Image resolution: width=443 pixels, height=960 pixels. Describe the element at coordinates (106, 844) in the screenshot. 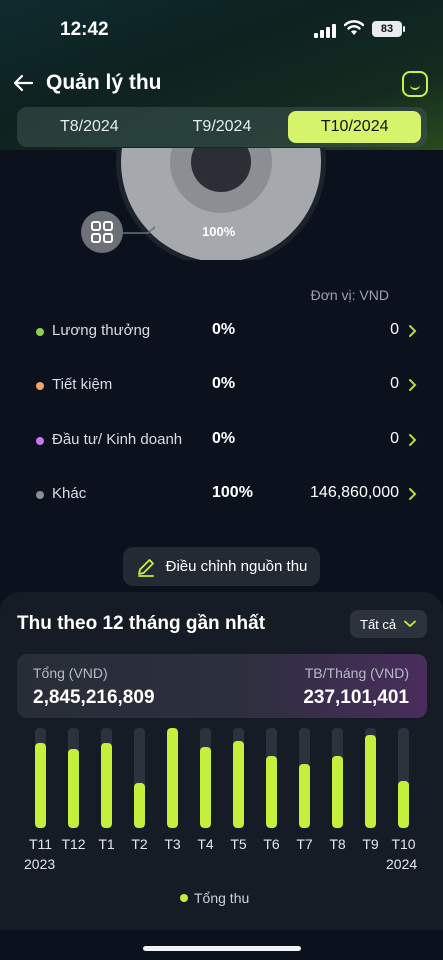

I see `month-label: T1` at that location.